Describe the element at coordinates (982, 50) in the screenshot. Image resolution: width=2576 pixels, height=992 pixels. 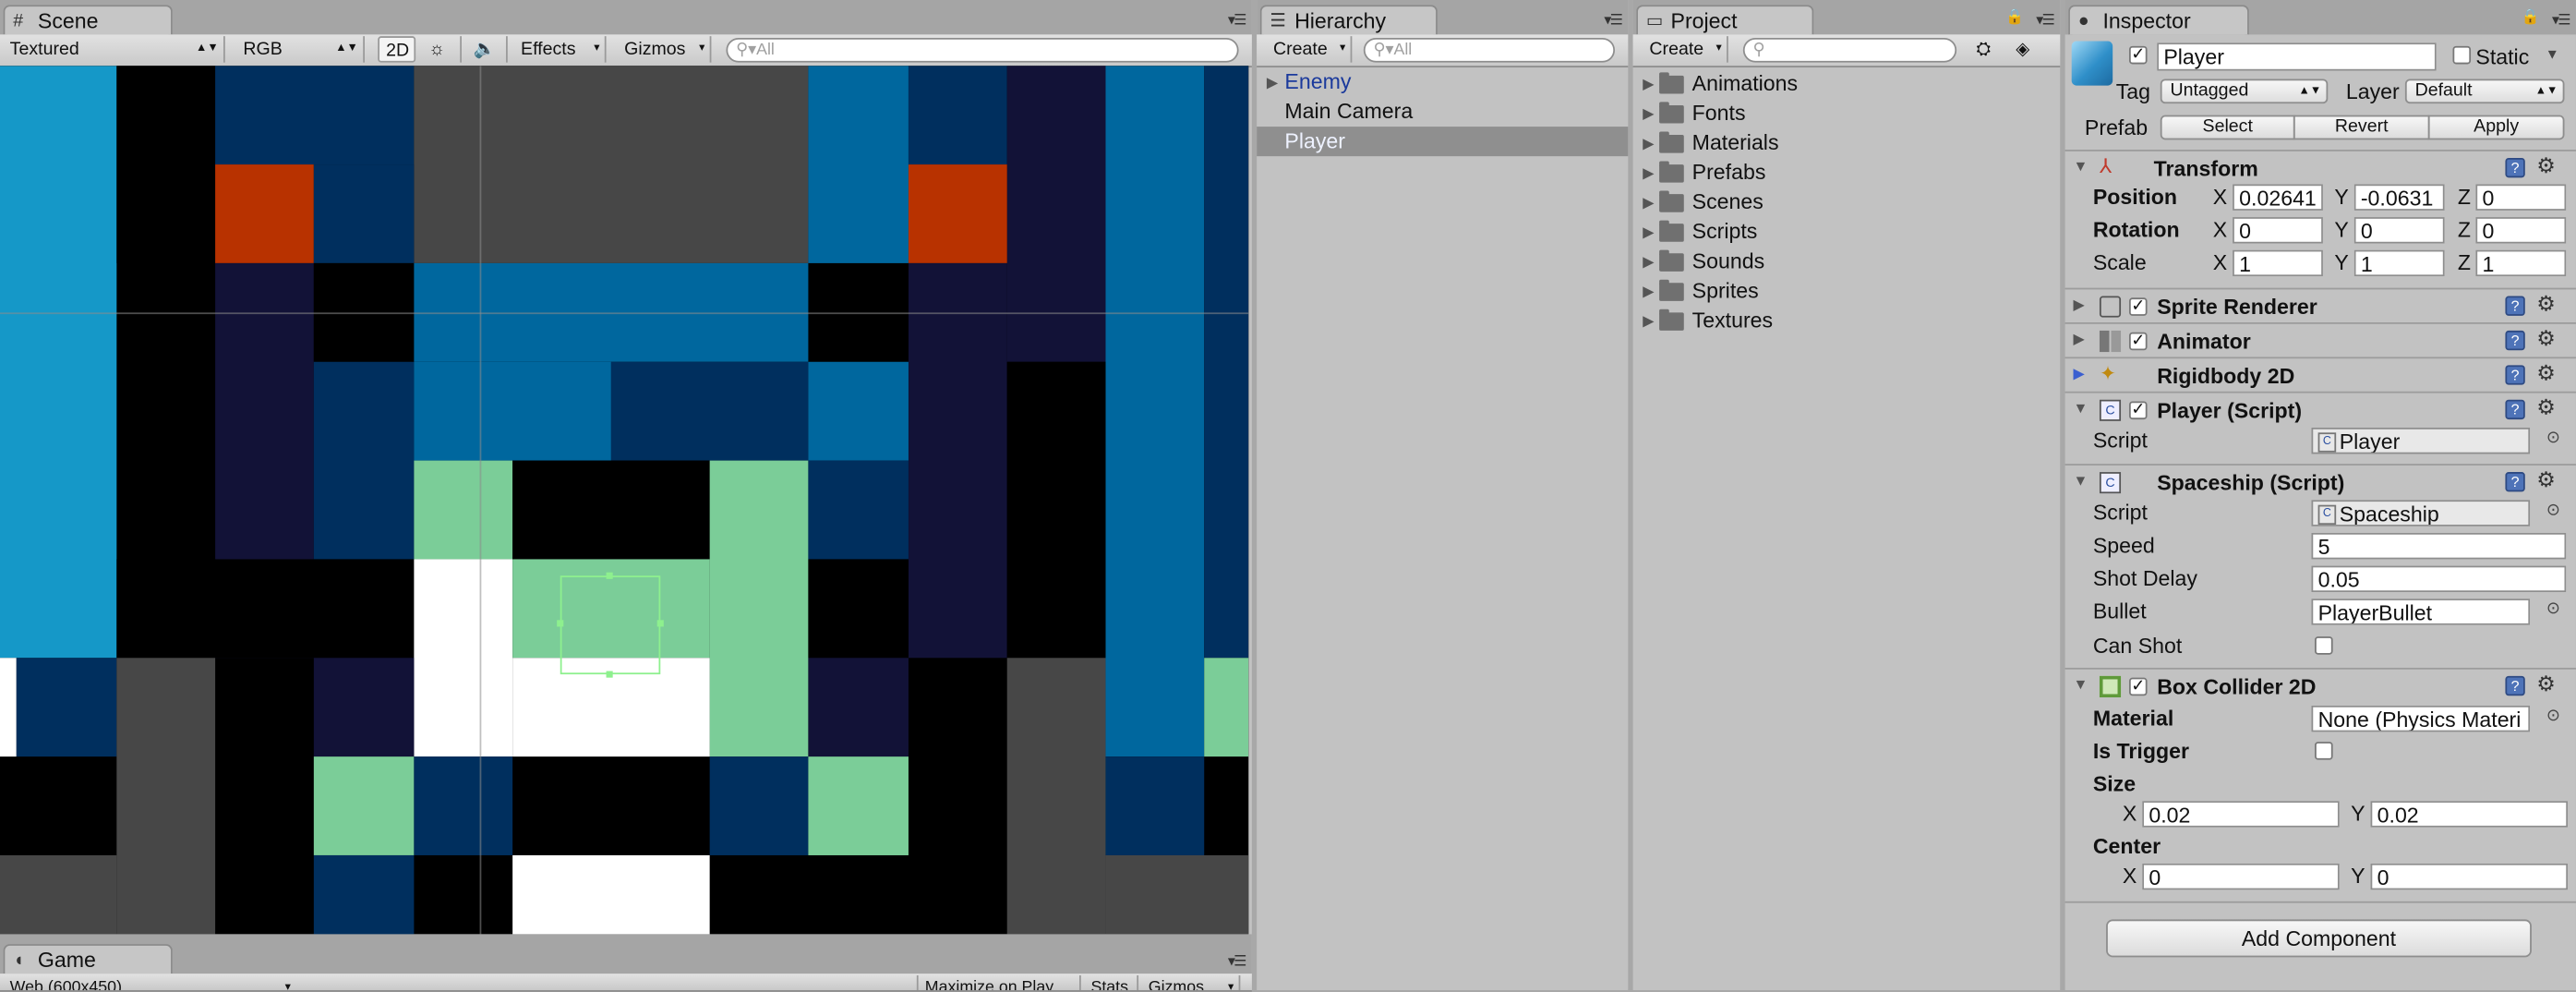
I see `scene-search-input: ⚲▾All` at that location.